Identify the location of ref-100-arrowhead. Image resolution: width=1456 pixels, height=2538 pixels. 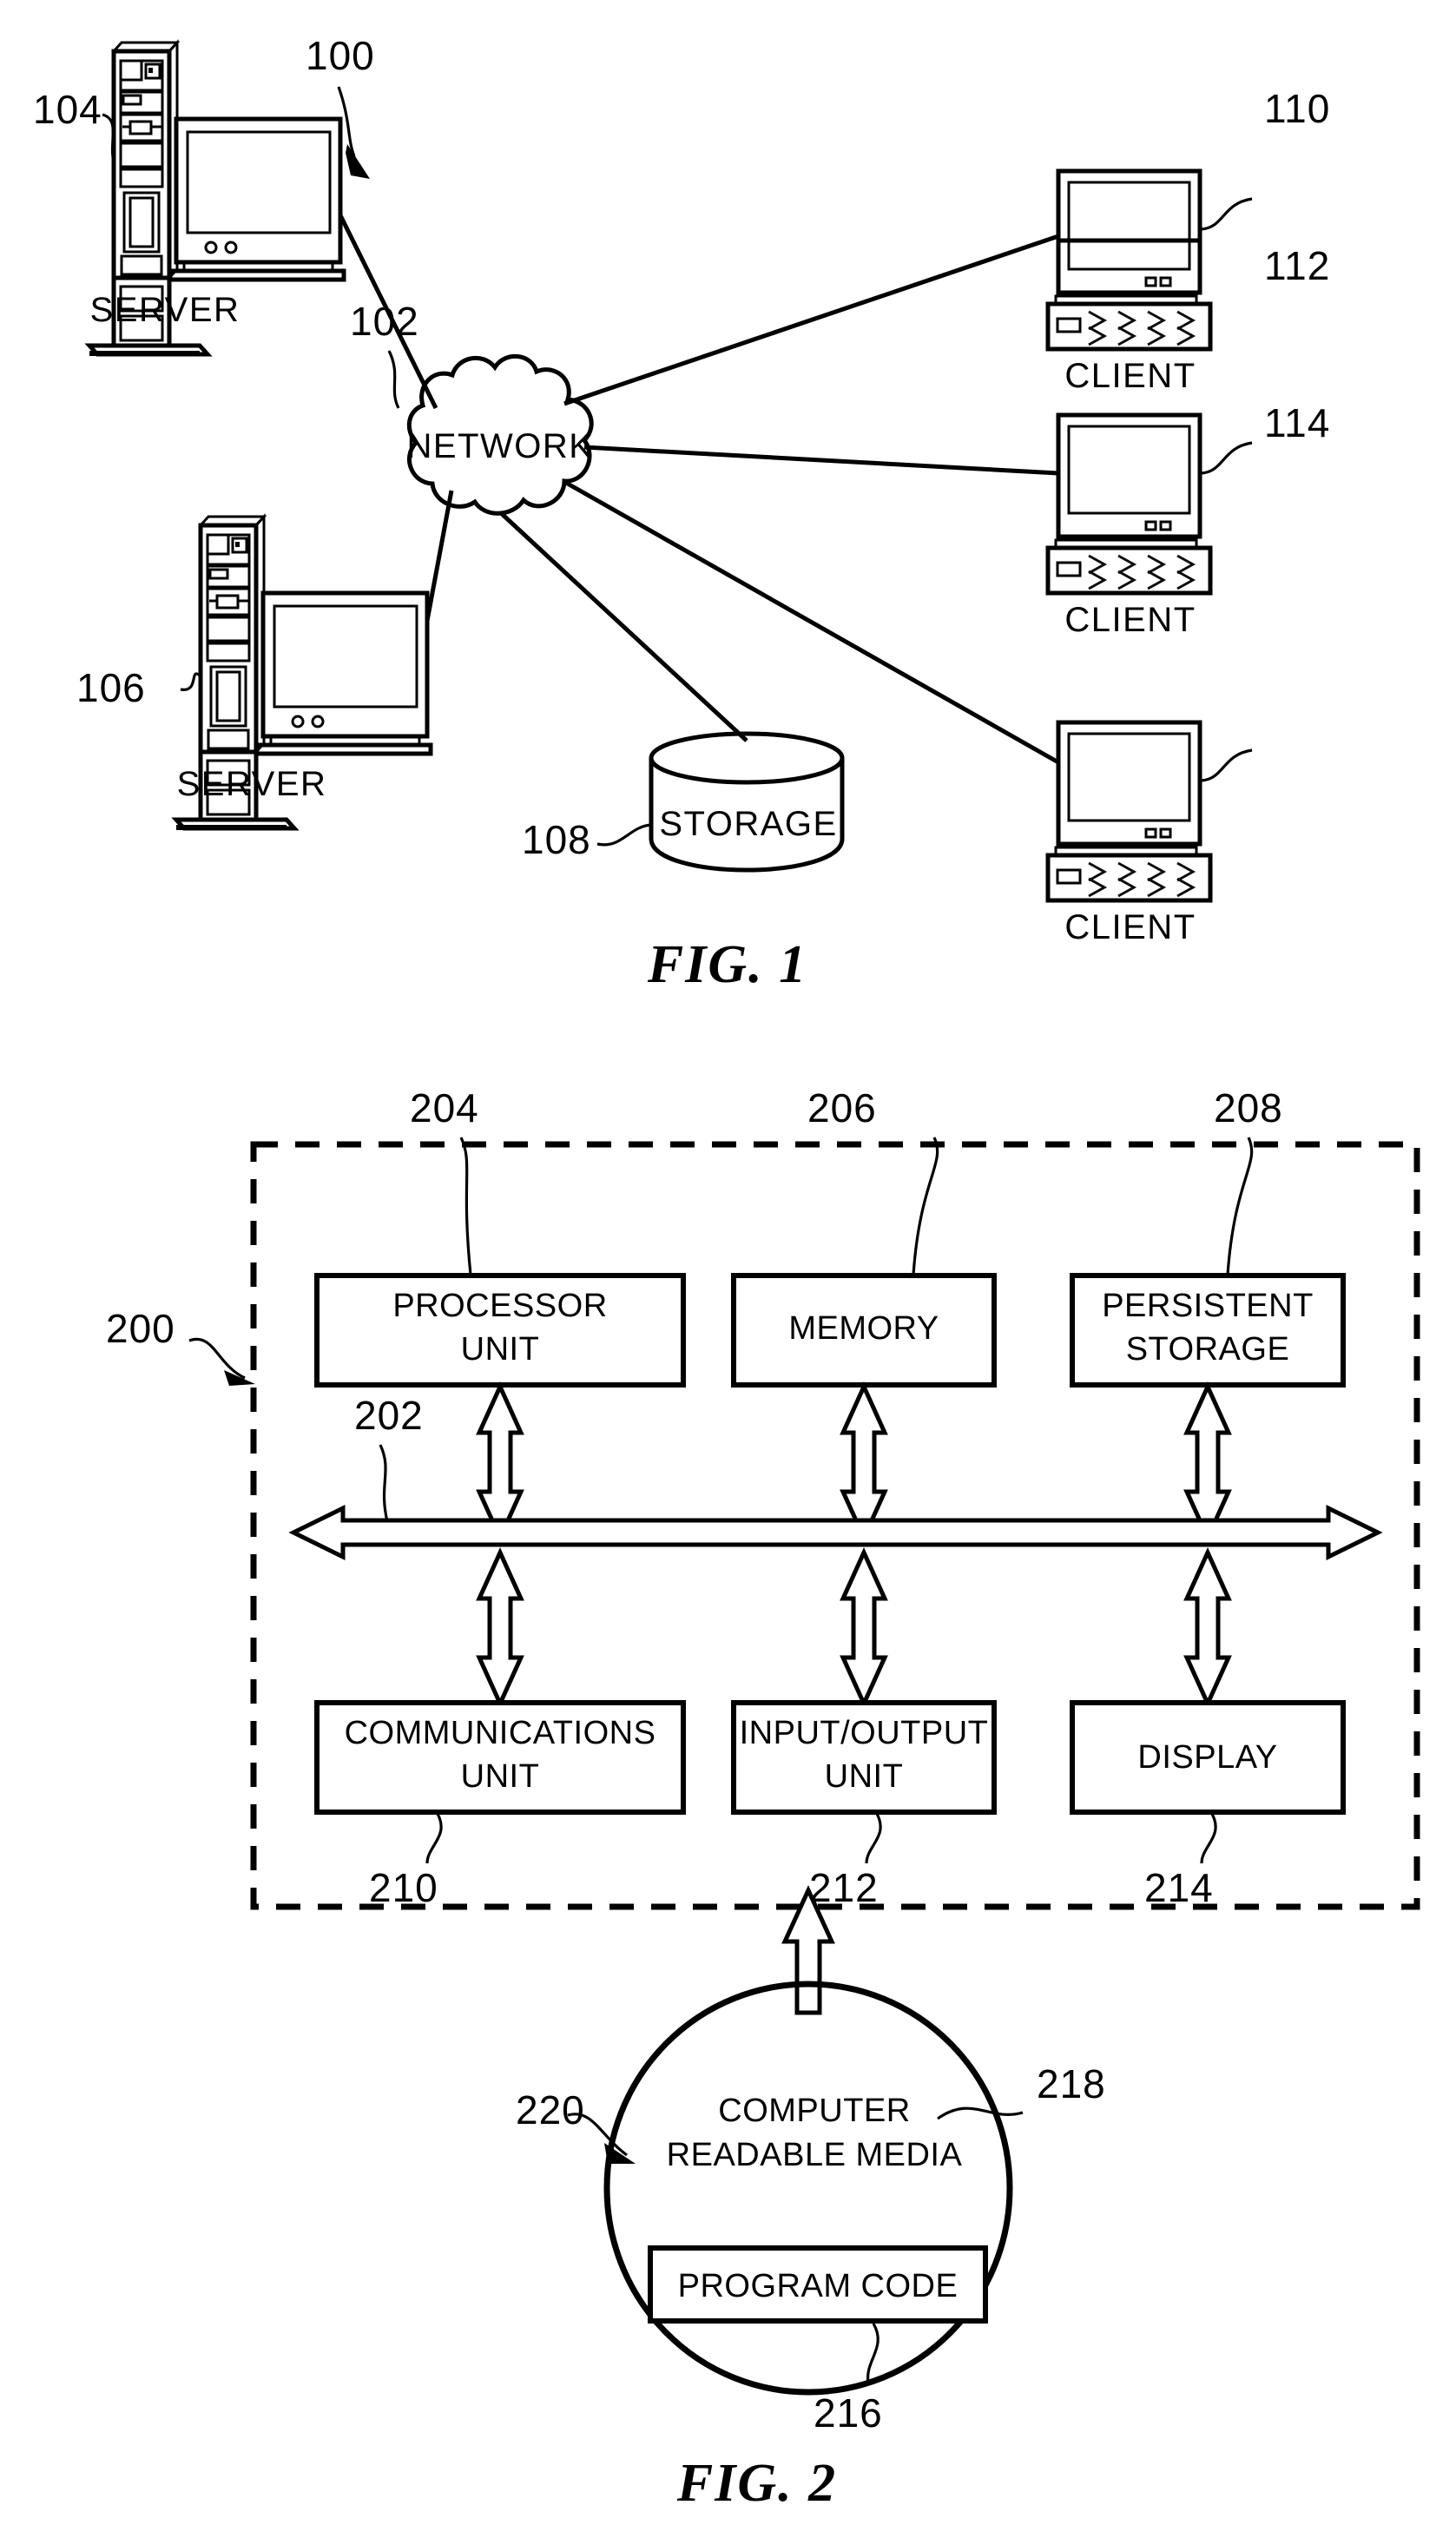
(358, 161).